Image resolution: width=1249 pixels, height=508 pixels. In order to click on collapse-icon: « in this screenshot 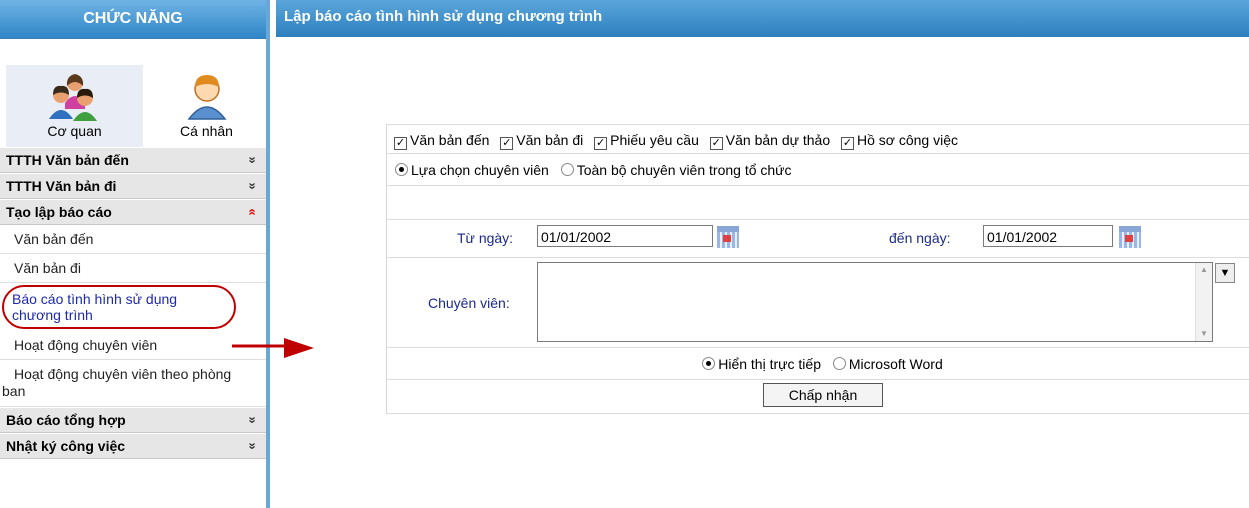, I will do `click(253, 212)`.